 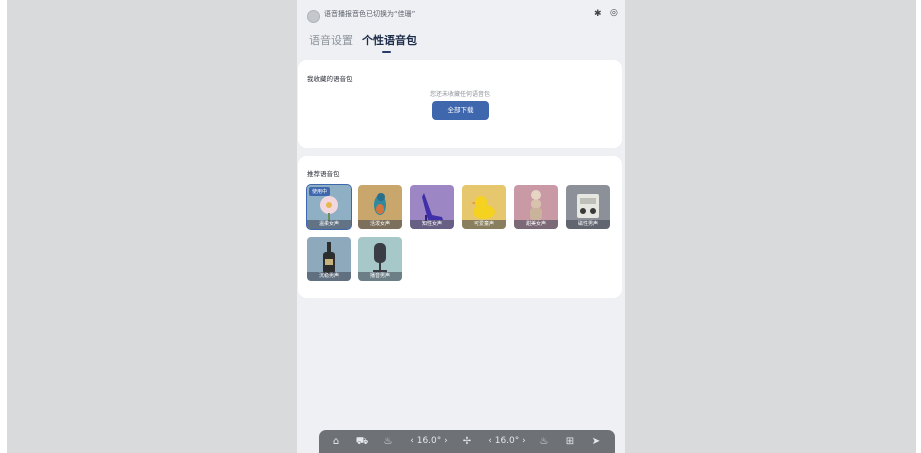 What do you see at coordinates (429, 441) in the screenshot?
I see `left-temperature: ‹ 16.0° ›` at bounding box center [429, 441].